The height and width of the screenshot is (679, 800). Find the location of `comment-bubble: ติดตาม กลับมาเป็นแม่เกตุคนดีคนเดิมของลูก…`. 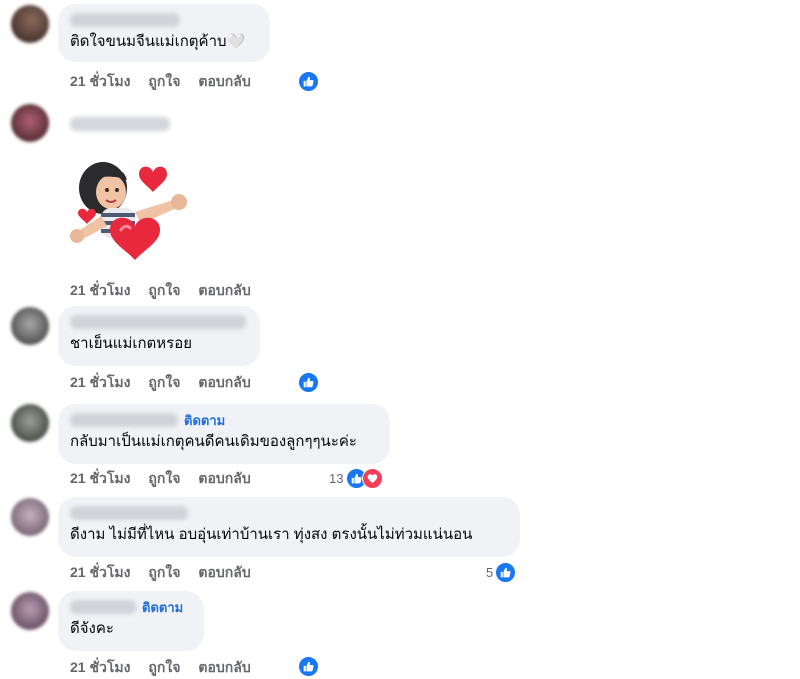

comment-bubble: ติดตาม กลับมาเป็นแม่เกตุคนดีคนเดิมของลูก… is located at coordinates (224, 434).